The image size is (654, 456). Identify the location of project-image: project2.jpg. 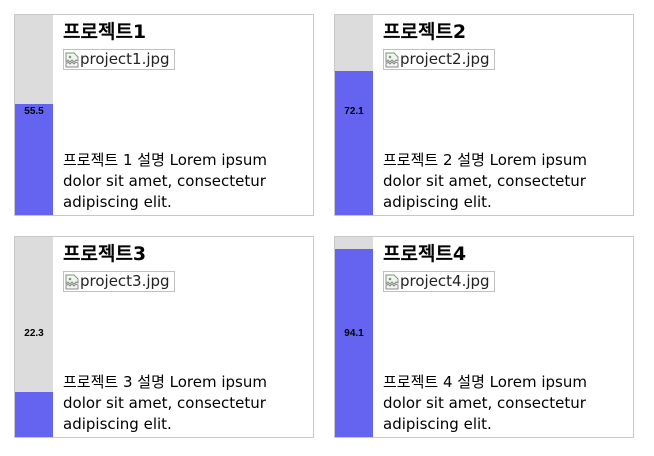
(439, 59).